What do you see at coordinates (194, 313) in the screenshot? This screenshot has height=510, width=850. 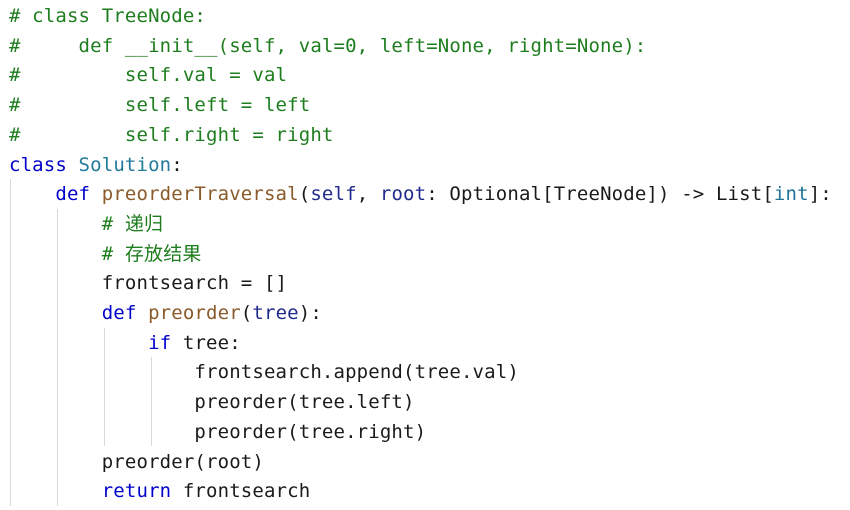 I see `code-token-func: preorder` at bounding box center [194, 313].